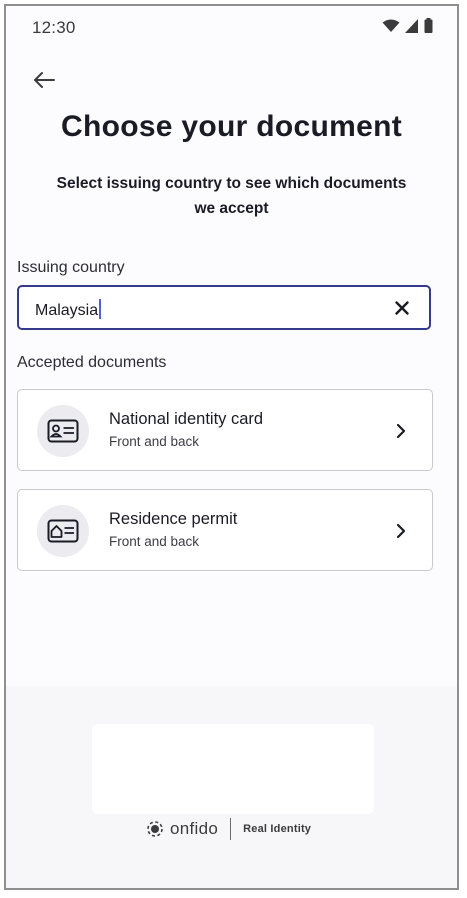  I want to click on onfido-logo-icon, so click(155, 829).